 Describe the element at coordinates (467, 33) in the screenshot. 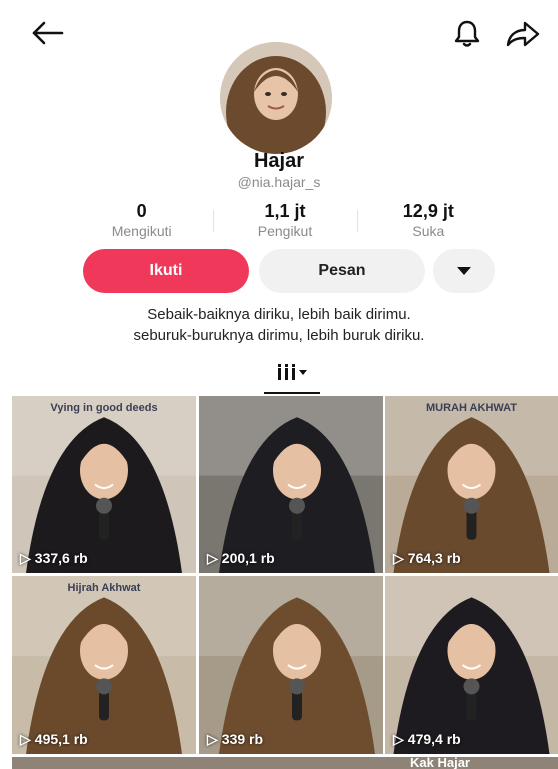

I see `bell-icon` at that location.